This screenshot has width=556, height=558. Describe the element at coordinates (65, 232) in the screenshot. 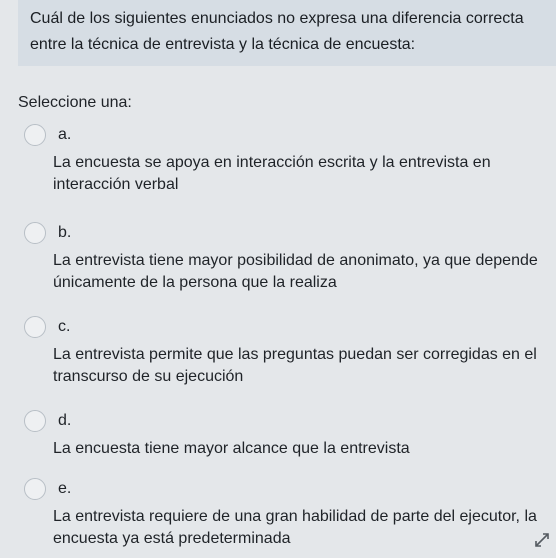

I see `option-letter-b: b.` at that location.